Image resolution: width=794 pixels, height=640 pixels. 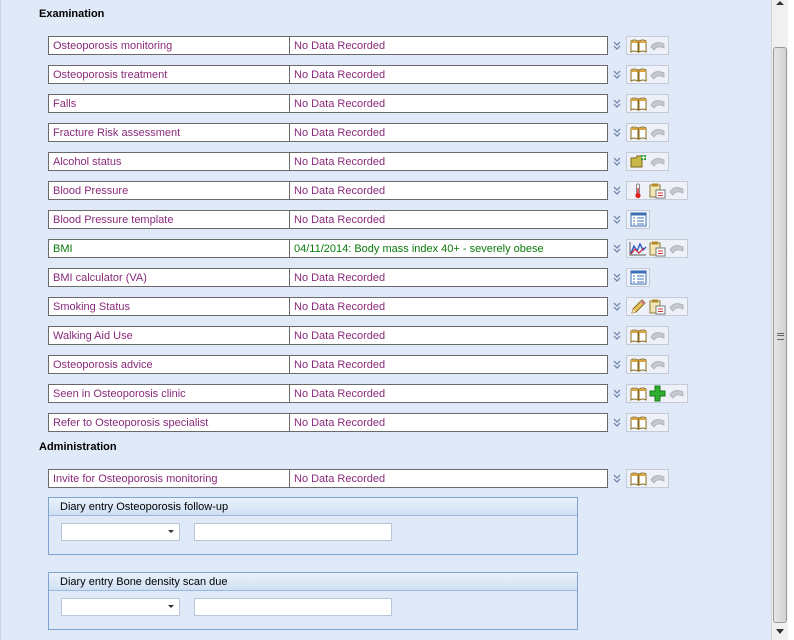 What do you see at coordinates (780, 631) in the screenshot?
I see `scroll-down-arrow-icon` at bounding box center [780, 631].